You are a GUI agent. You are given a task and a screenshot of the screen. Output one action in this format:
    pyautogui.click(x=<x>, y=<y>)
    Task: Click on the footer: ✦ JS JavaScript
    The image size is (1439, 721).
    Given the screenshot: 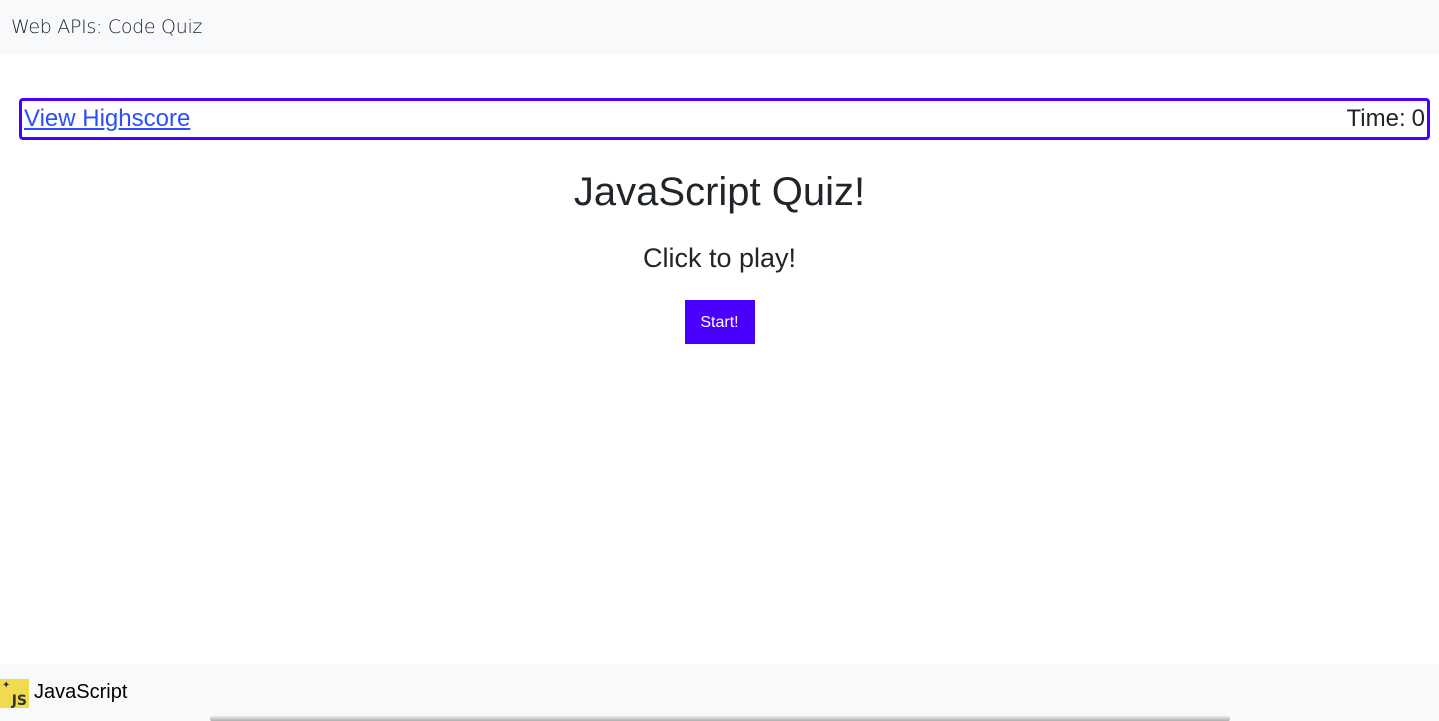 What is the action you would take?
    pyautogui.click(x=719, y=692)
    